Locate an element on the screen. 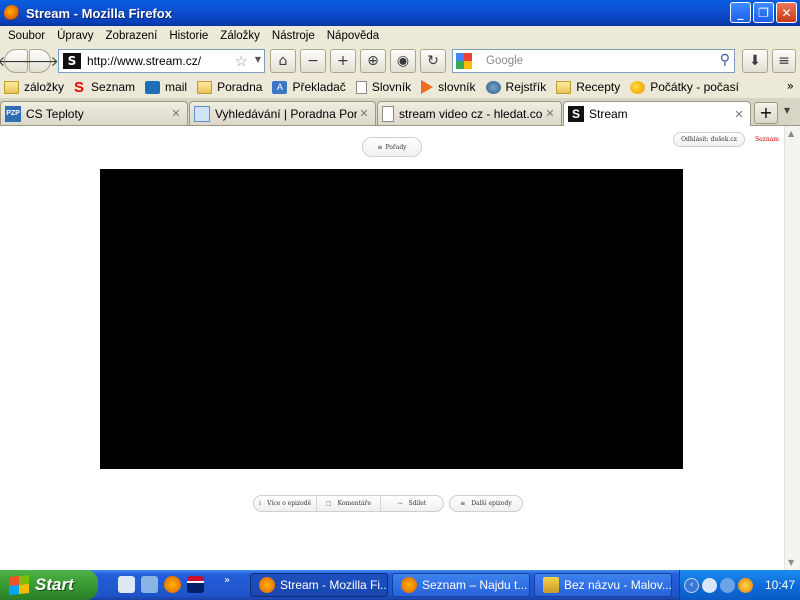 The width and height of the screenshot is (800, 600). page-icon is located at coordinates (361, 87).